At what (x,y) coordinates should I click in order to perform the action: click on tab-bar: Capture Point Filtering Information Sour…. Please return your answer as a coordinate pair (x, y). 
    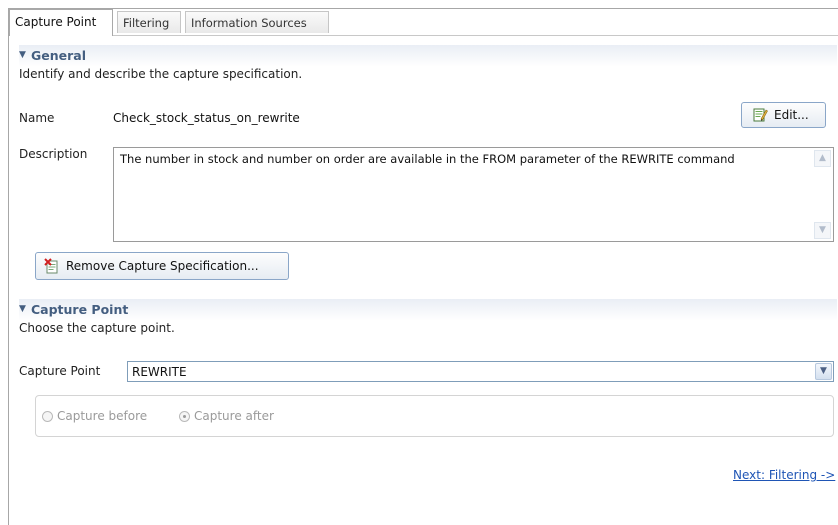
    Looking at the image, I should click on (423, 22).